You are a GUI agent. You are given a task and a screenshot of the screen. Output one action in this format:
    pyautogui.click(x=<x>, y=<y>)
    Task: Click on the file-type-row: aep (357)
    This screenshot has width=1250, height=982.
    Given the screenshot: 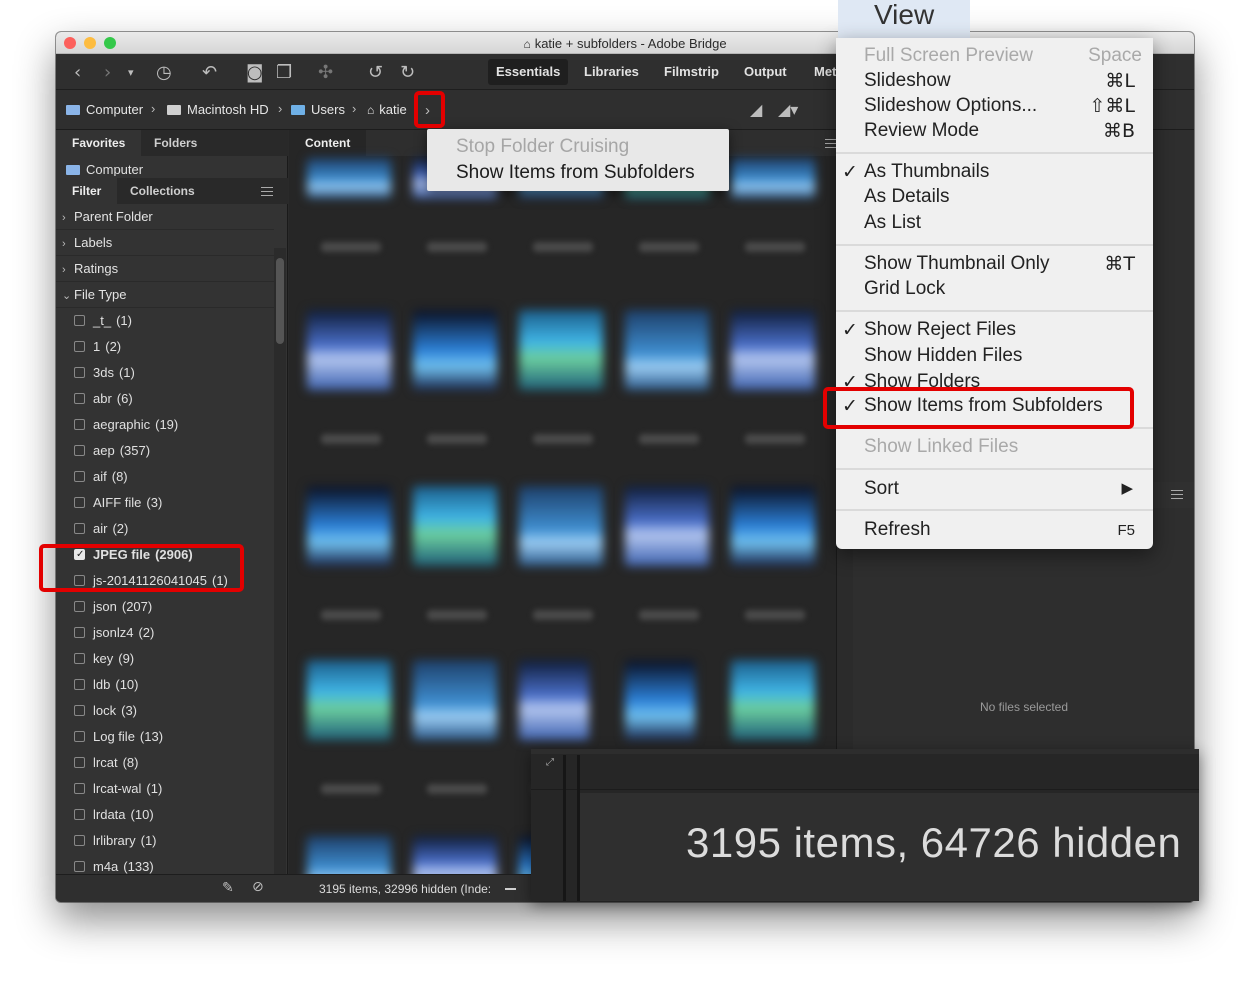 What is the action you would take?
    pyautogui.click(x=112, y=451)
    